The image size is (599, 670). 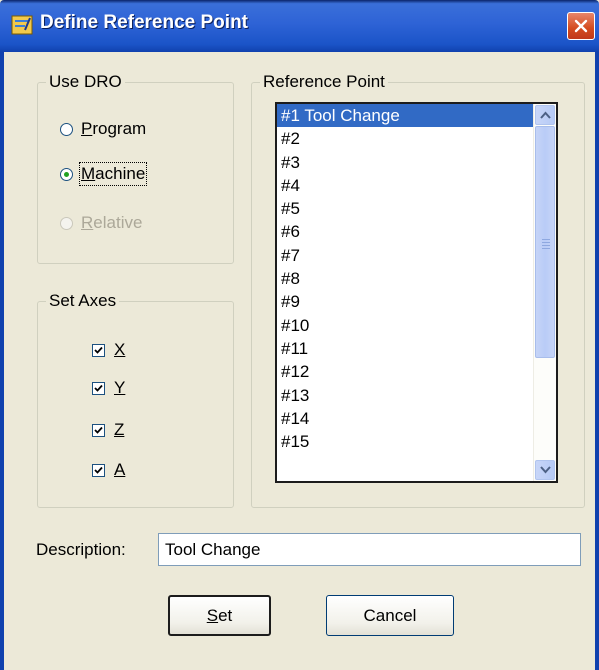 I want to click on axis-a-checkbox, so click(x=98, y=470).